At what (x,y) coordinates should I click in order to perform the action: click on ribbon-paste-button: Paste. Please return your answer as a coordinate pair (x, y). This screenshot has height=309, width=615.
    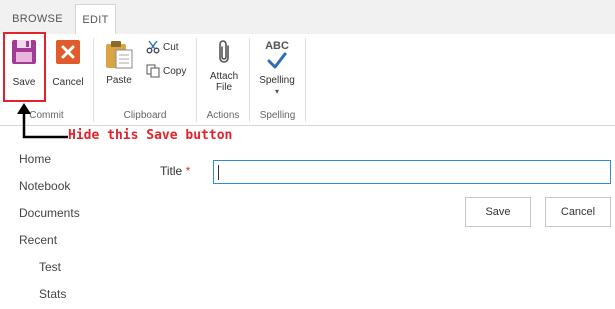
    Looking at the image, I should click on (119, 62).